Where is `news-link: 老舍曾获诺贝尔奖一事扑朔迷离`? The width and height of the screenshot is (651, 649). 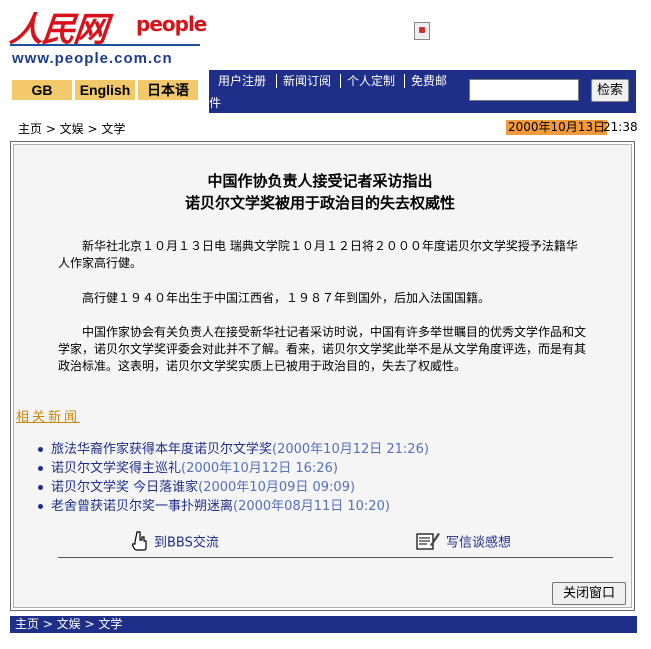 news-link: 老舍曾获诺贝尔奖一事扑朔迷离 is located at coordinates (142, 506).